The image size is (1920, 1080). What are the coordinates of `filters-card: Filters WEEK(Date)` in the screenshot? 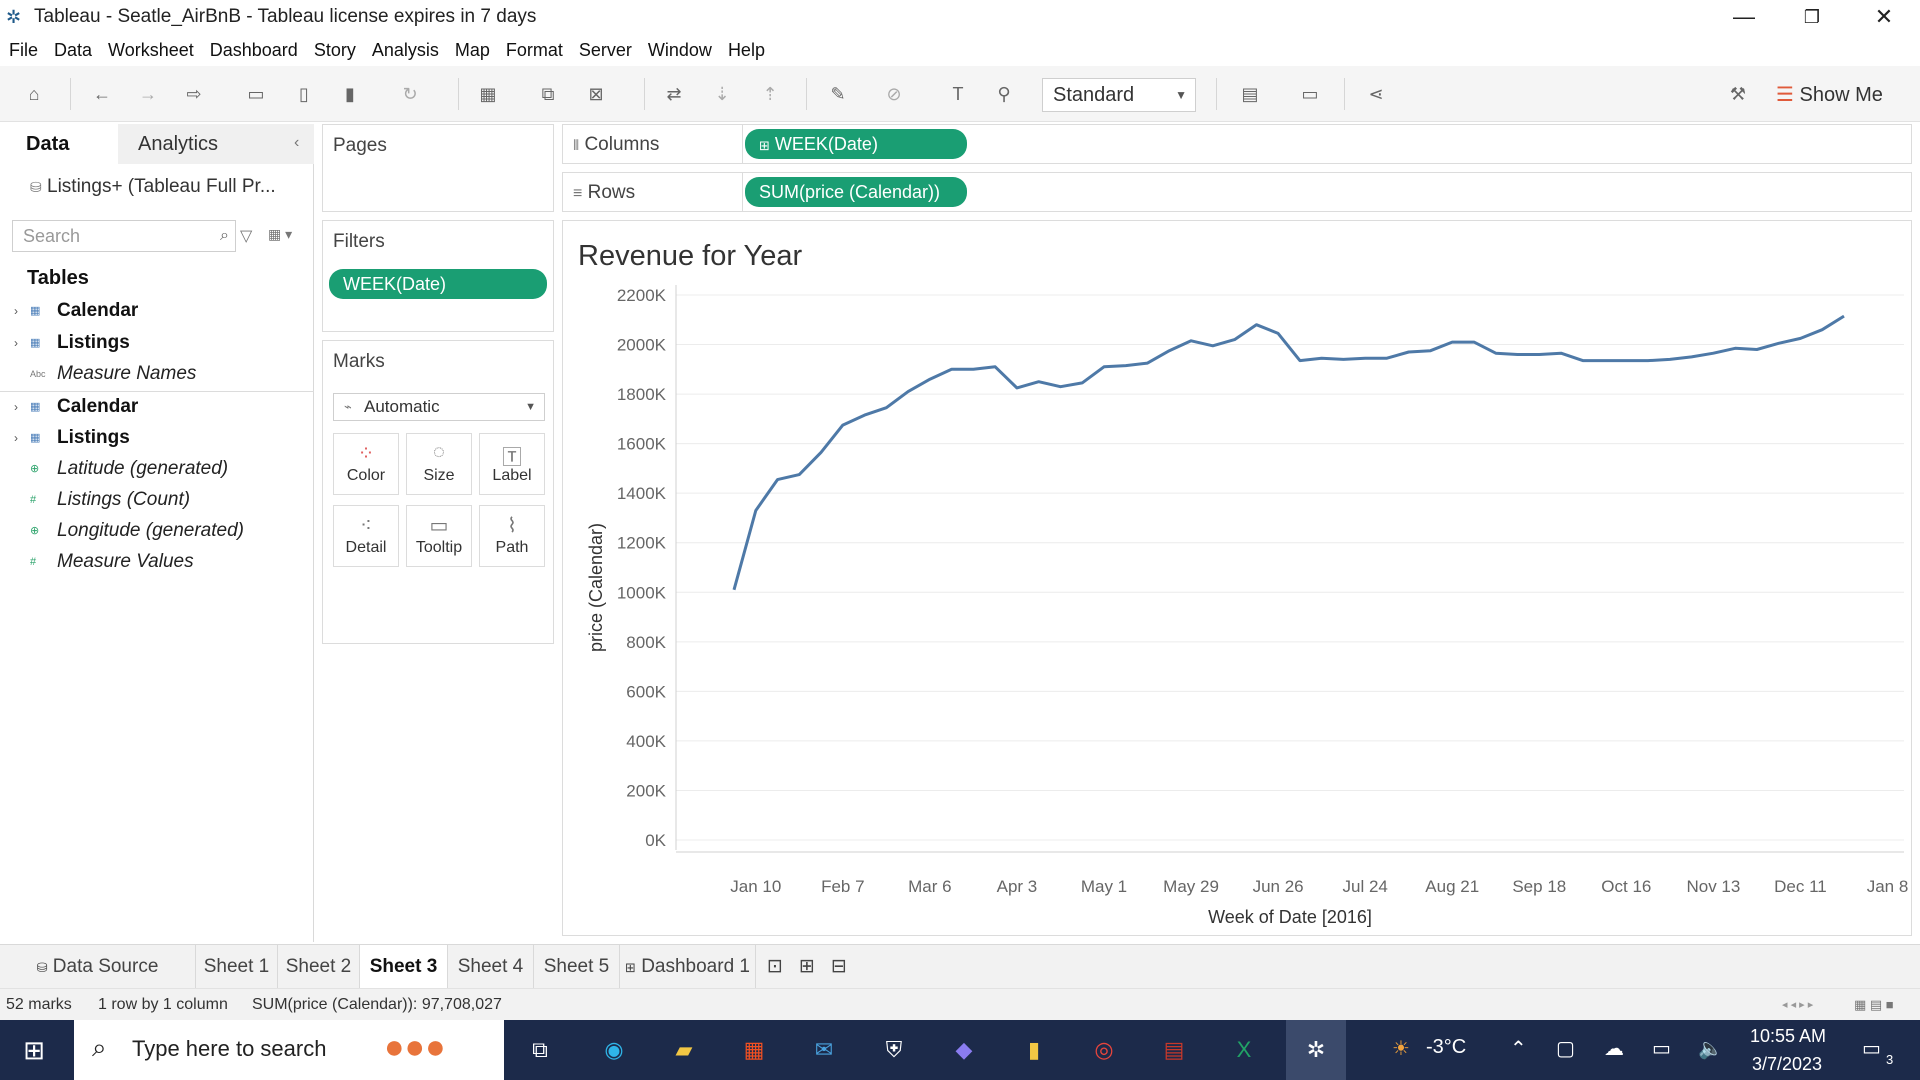 It's located at (438, 276).